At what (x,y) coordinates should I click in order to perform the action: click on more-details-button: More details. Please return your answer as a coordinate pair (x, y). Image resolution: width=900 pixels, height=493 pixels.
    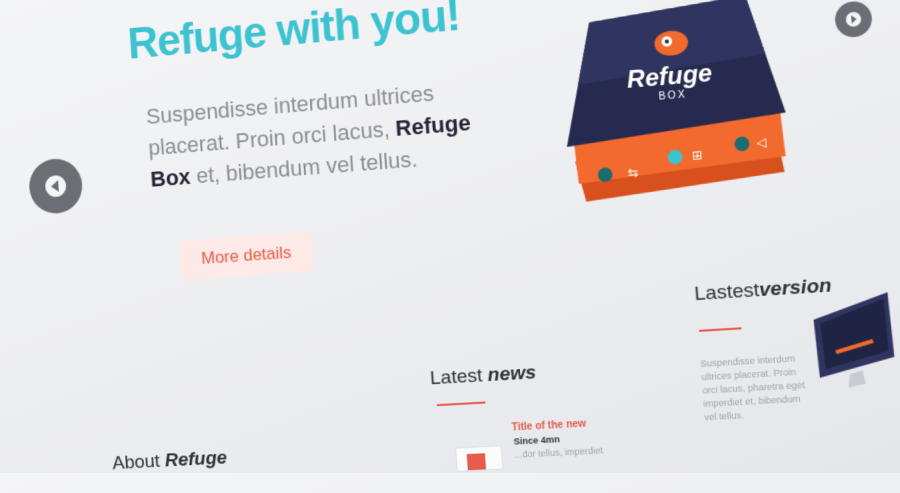
    Looking at the image, I should click on (246, 256).